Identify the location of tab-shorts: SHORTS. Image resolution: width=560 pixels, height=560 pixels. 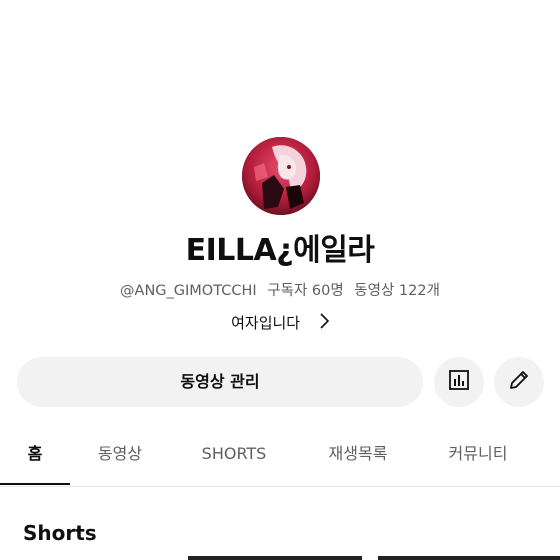
(234, 457).